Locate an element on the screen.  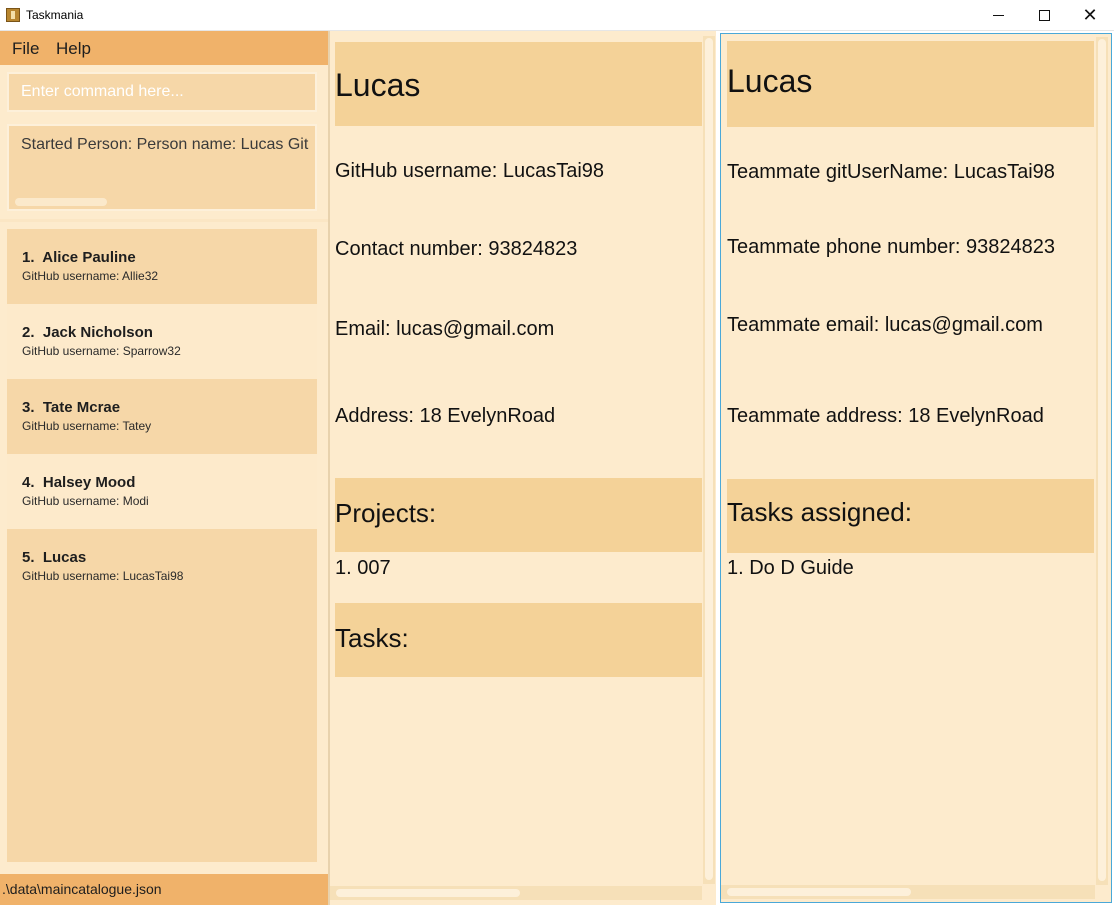
person-github: GitHub username: LucasTai98 is located at coordinates (103, 576).